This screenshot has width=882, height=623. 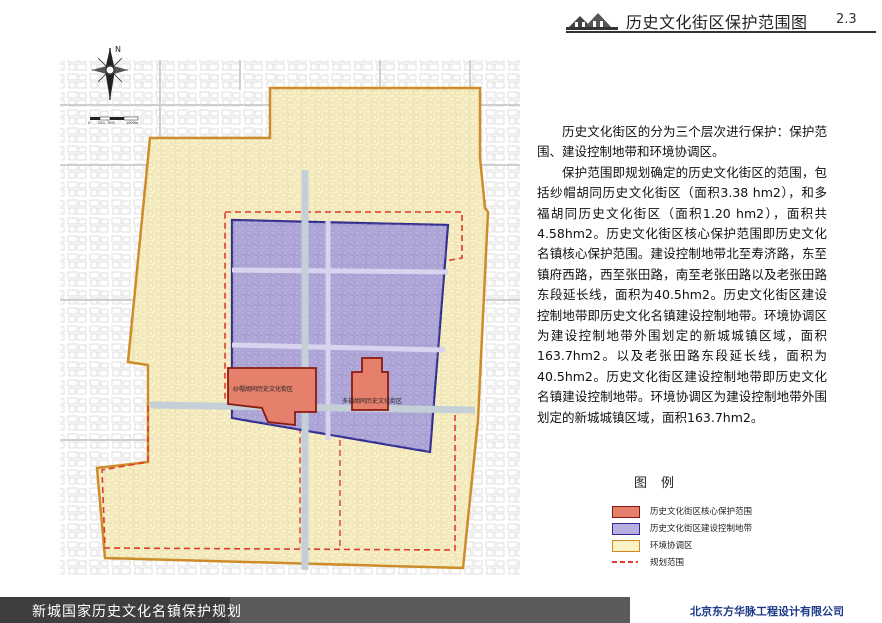 What do you see at coordinates (101, 123) in the screenshot?
I see `scale-label-250: 250` at bounding box center [101, 123].